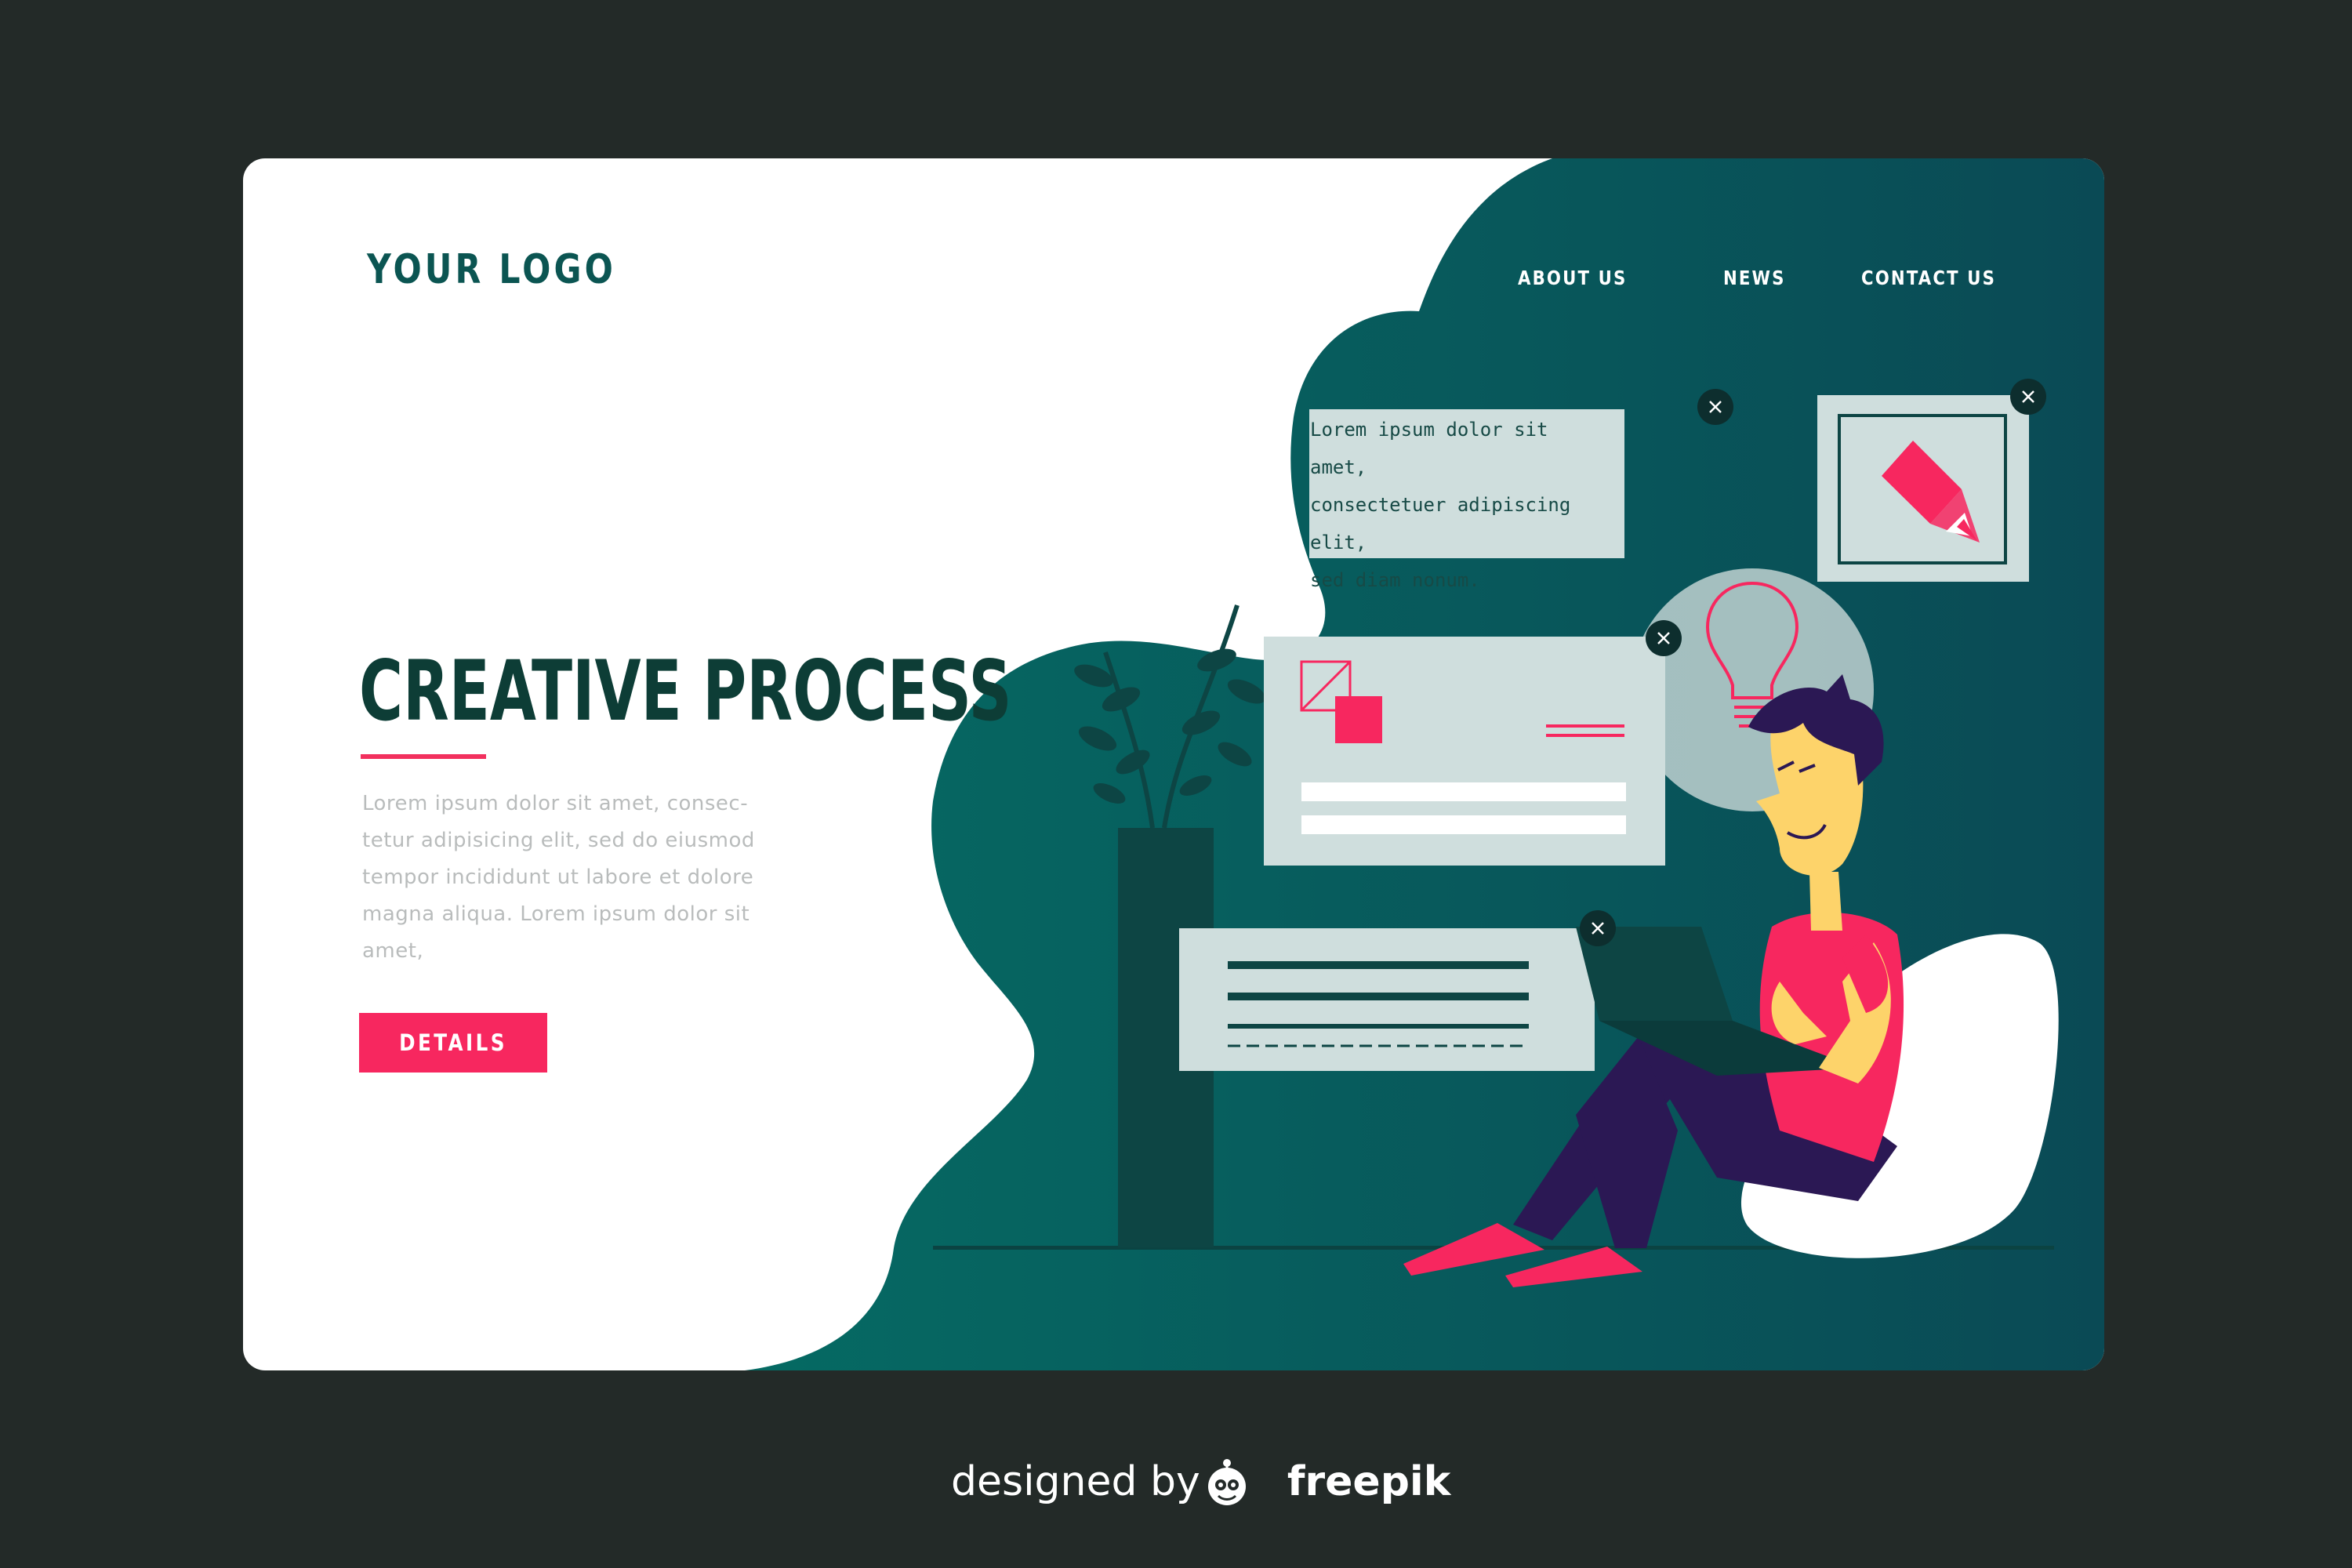  I want to click on hero-description-line: magna aliqua. Lorem ipsum dolor sit, so click(556, 914).